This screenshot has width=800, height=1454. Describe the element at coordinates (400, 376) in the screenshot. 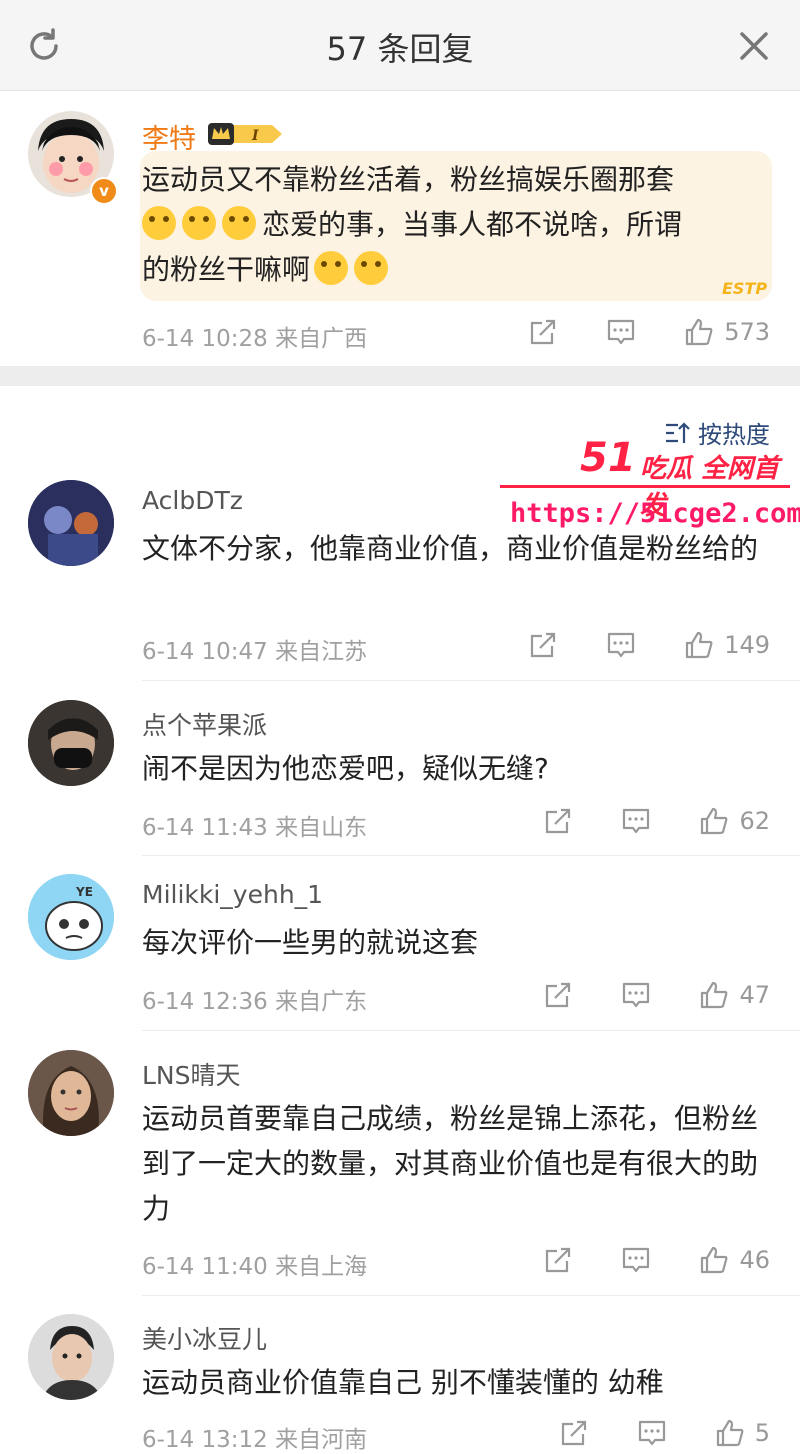

I see `section-divider` at that location.